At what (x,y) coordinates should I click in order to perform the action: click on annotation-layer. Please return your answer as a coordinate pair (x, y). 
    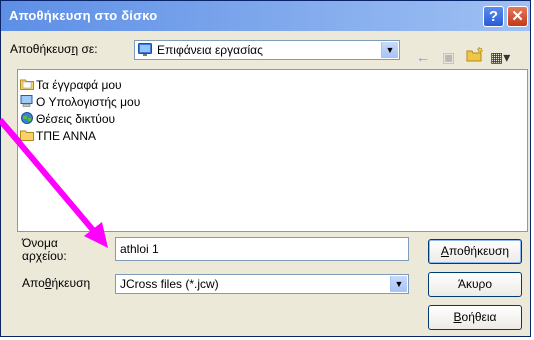
    Looking at the image, I should click on (54, 183).